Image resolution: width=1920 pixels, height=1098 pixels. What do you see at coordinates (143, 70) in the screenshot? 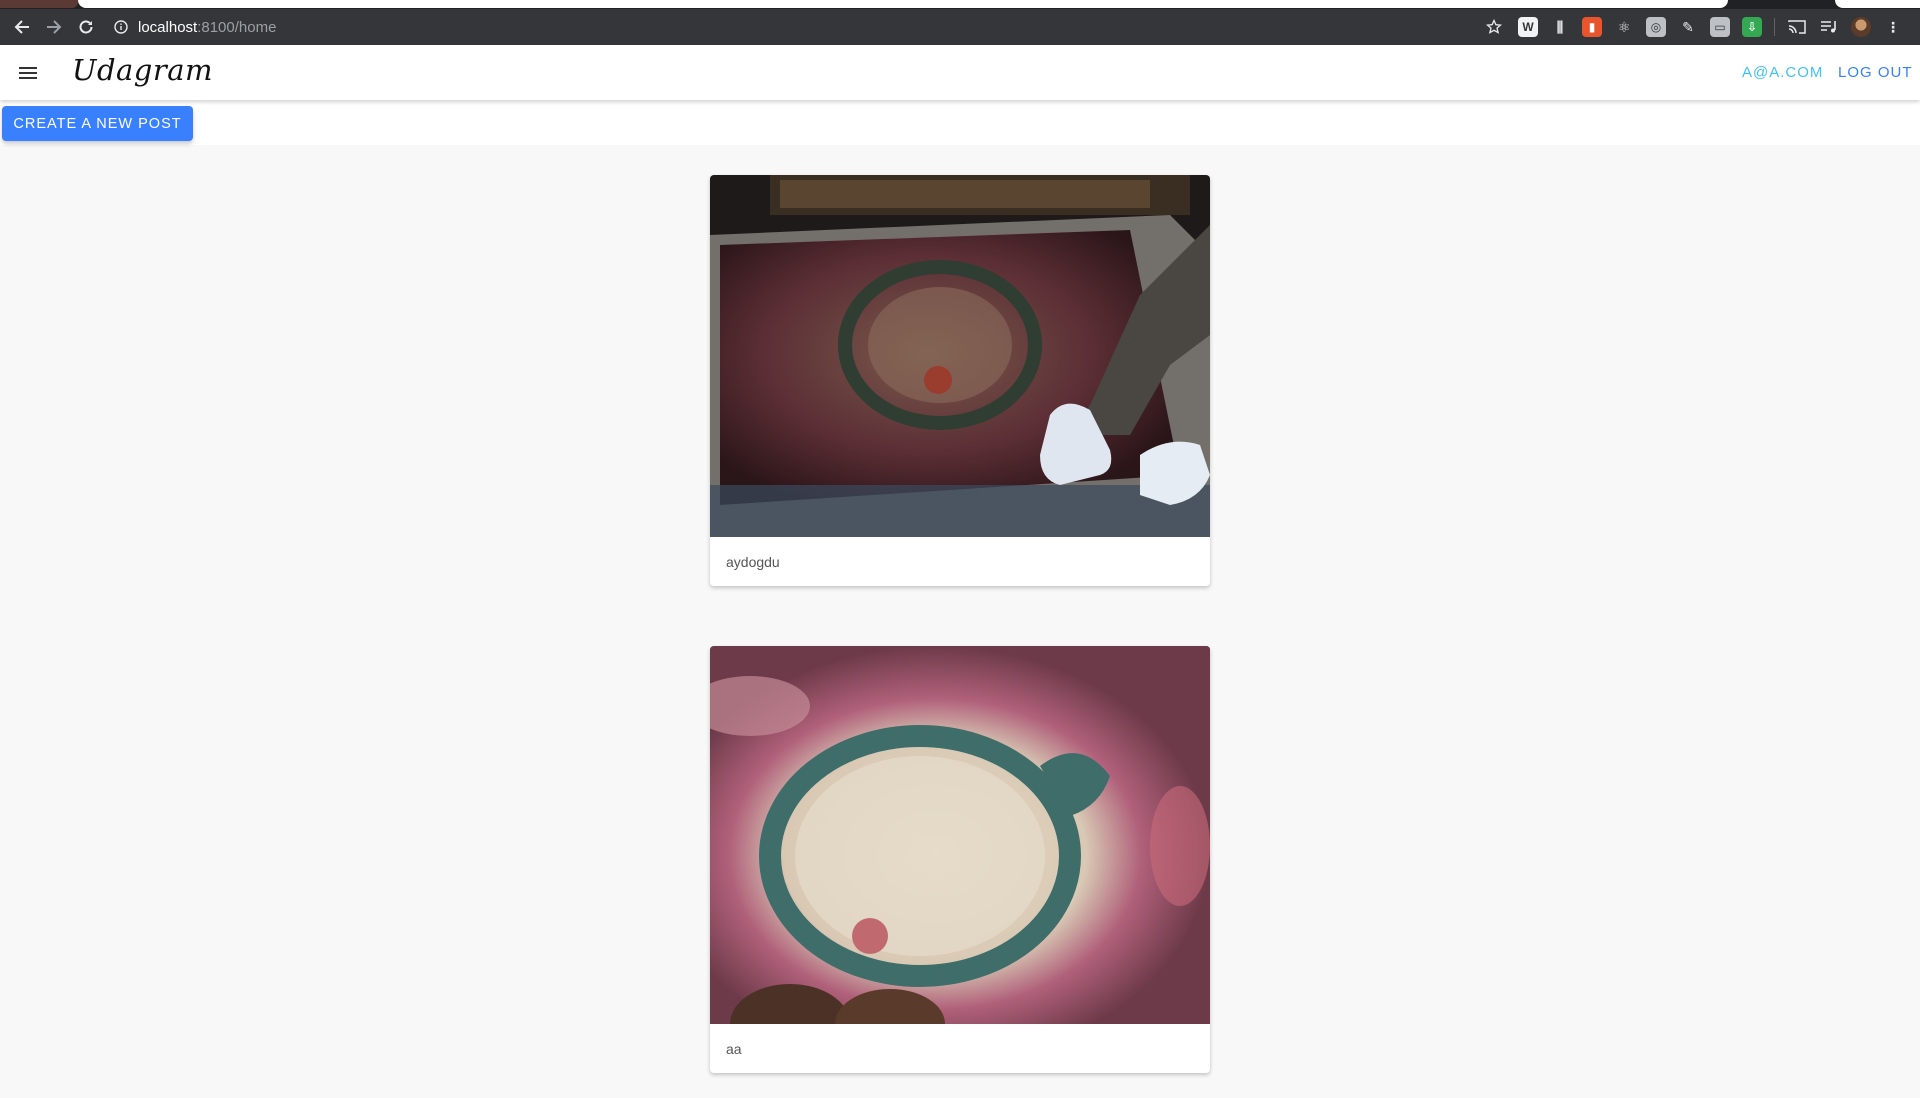
I see `app-title: Udagram` at bounding box center [143, 70].